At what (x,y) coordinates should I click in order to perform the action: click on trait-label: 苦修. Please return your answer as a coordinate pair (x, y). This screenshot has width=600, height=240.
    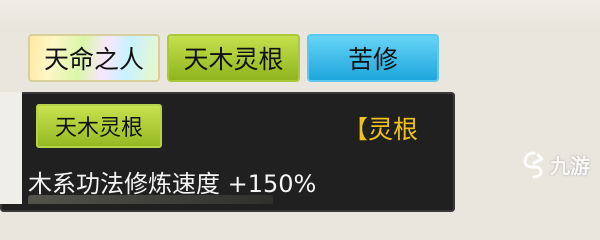
    Looking at the image, I should click on (372, 59).